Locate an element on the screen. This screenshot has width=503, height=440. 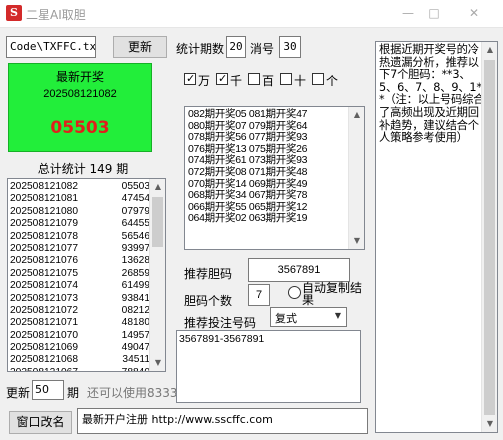
history-row: 202508121082 05503 is located at coordinates (80, 187).